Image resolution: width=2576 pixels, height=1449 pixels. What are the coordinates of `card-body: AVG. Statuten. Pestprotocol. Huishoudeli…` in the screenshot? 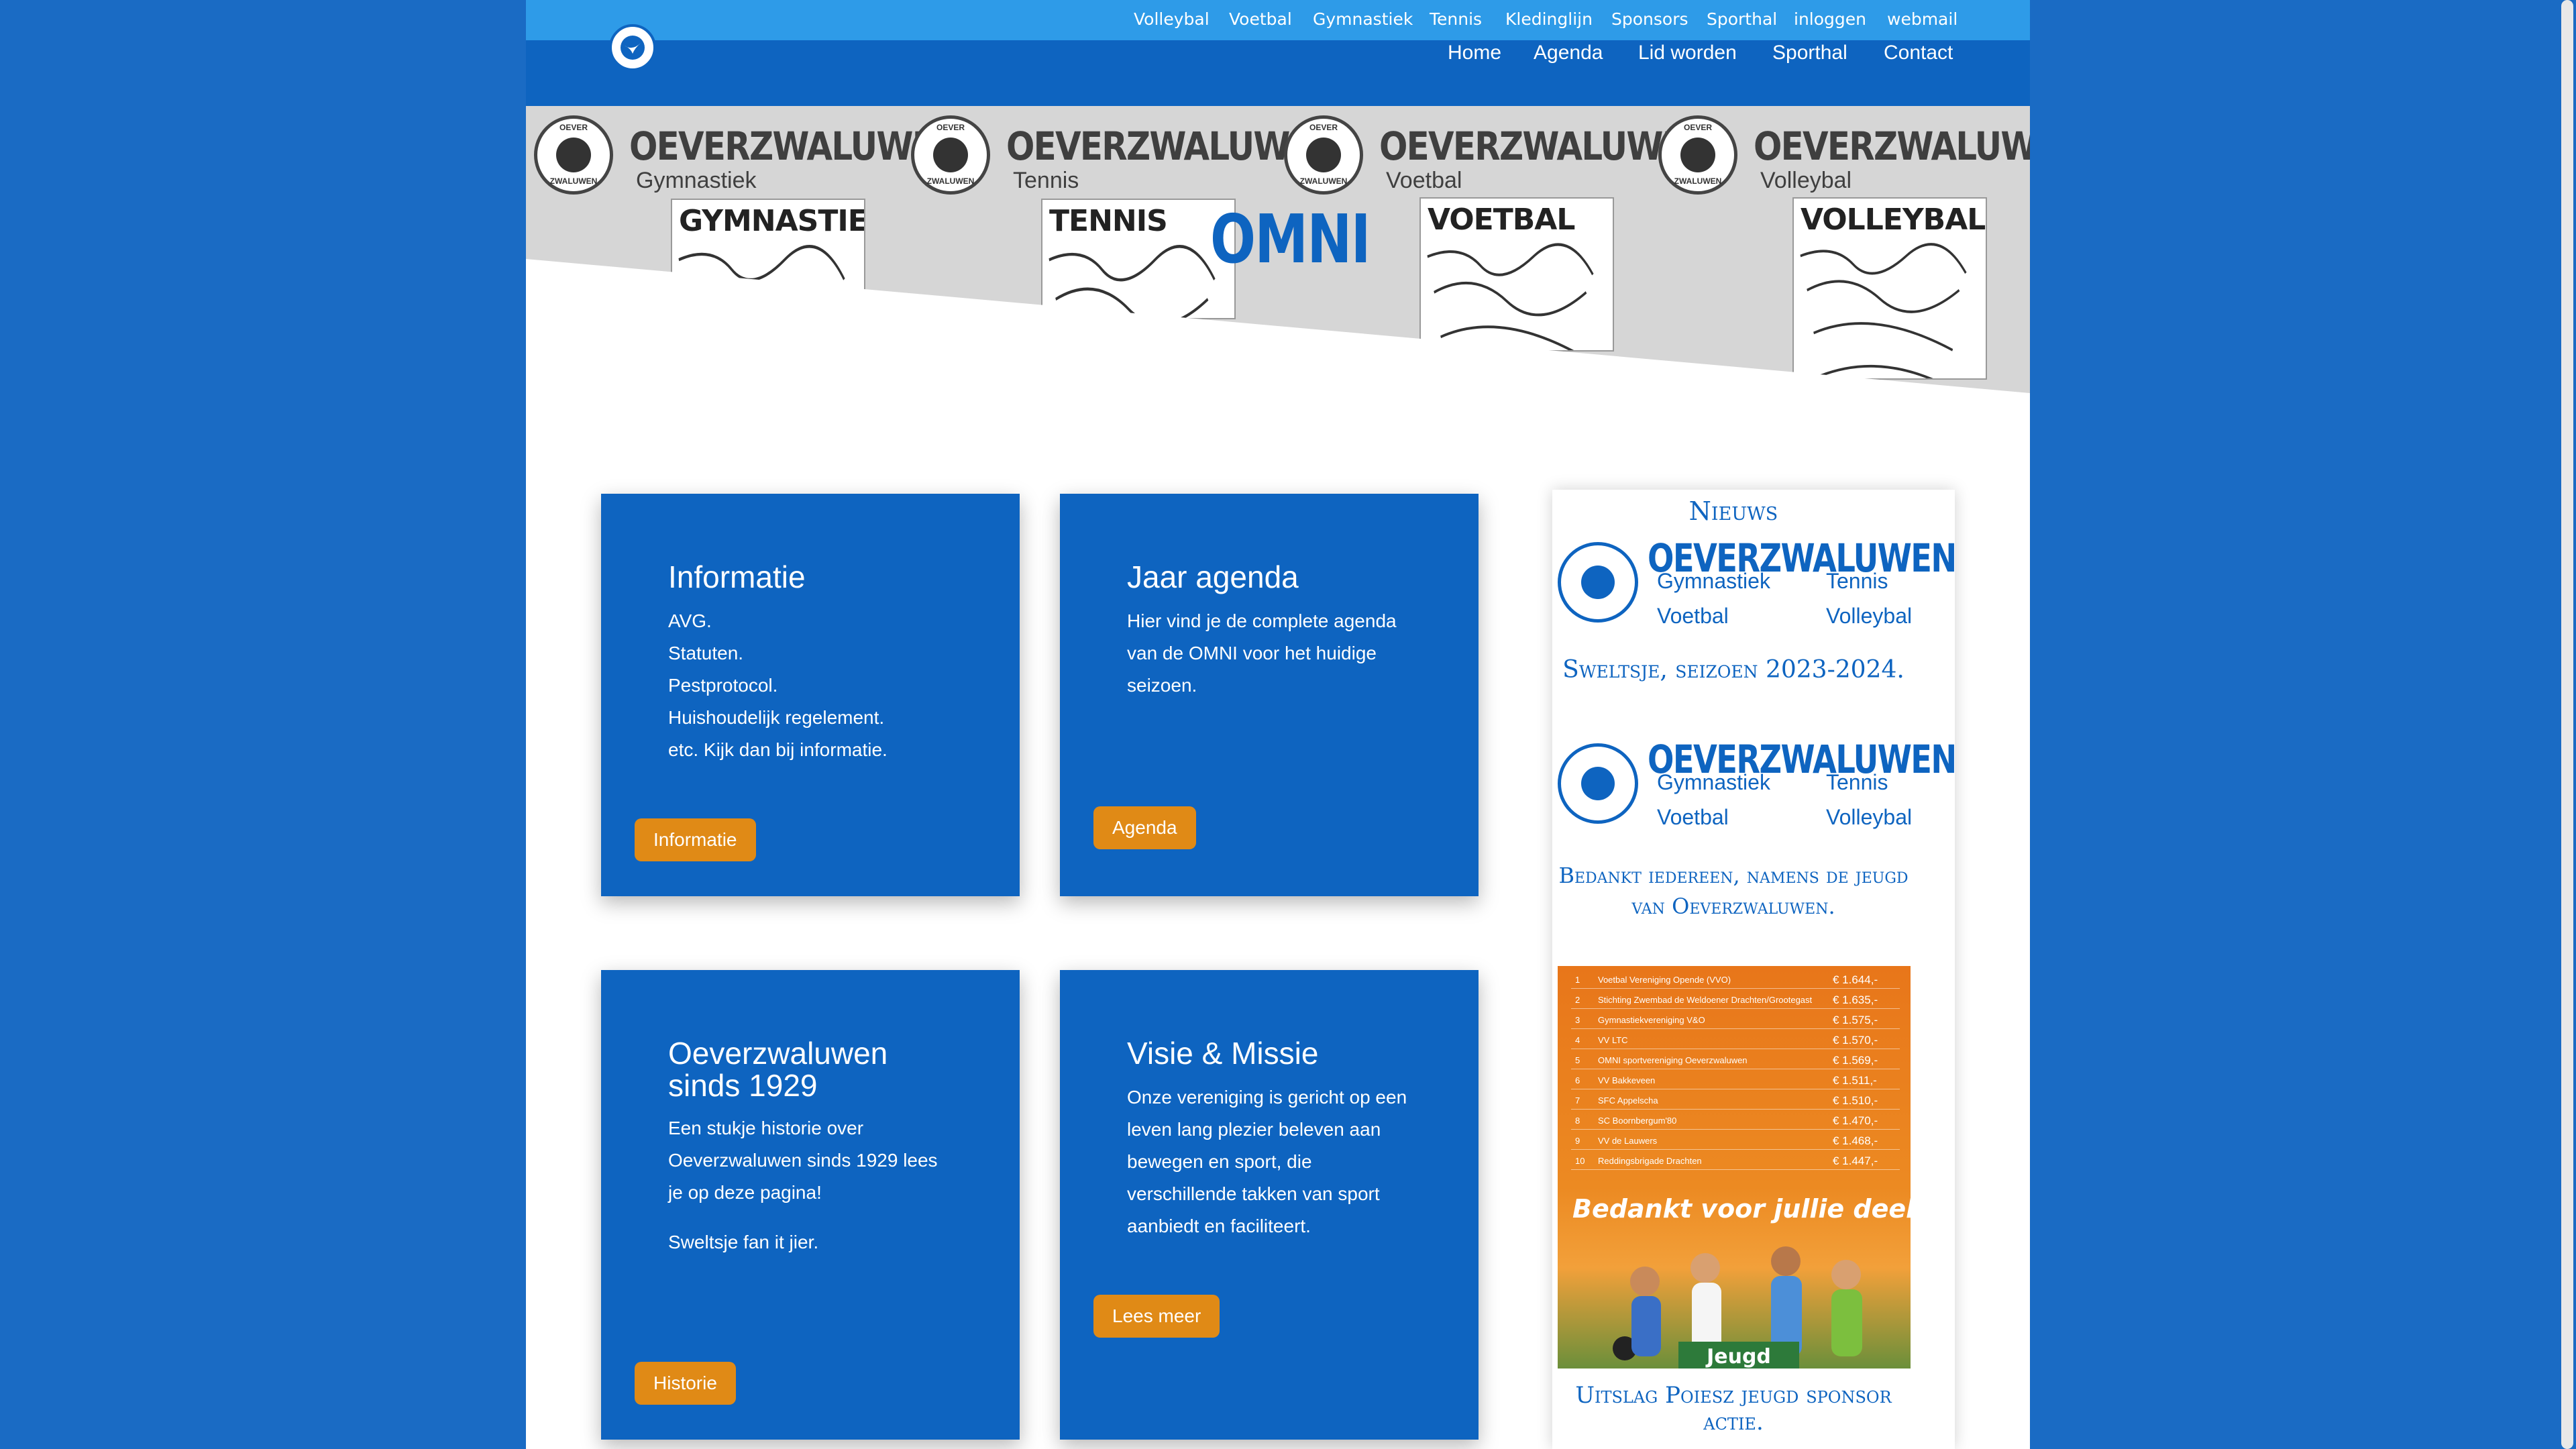 It's located at (778, 685).